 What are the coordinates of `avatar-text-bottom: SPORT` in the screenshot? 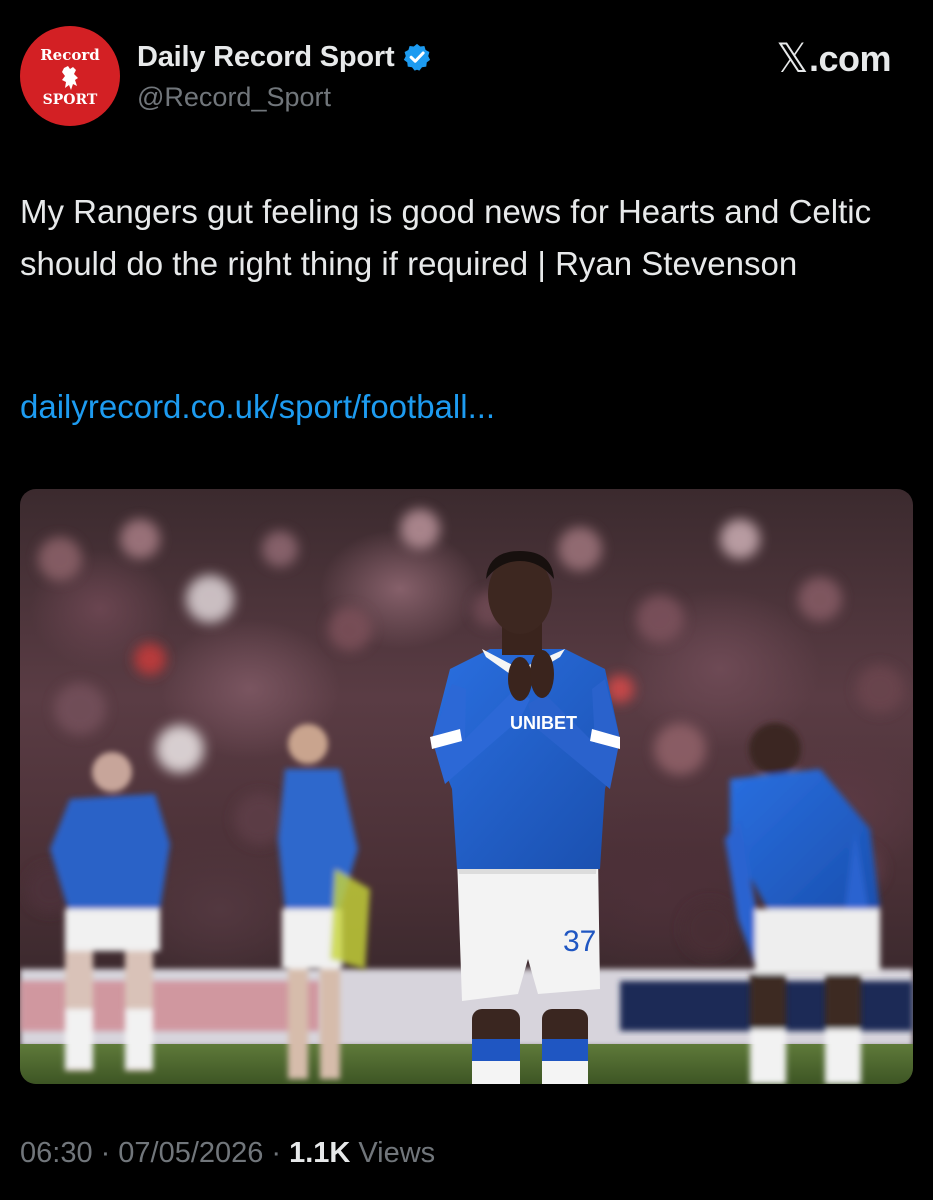 It's located at (70, 100).